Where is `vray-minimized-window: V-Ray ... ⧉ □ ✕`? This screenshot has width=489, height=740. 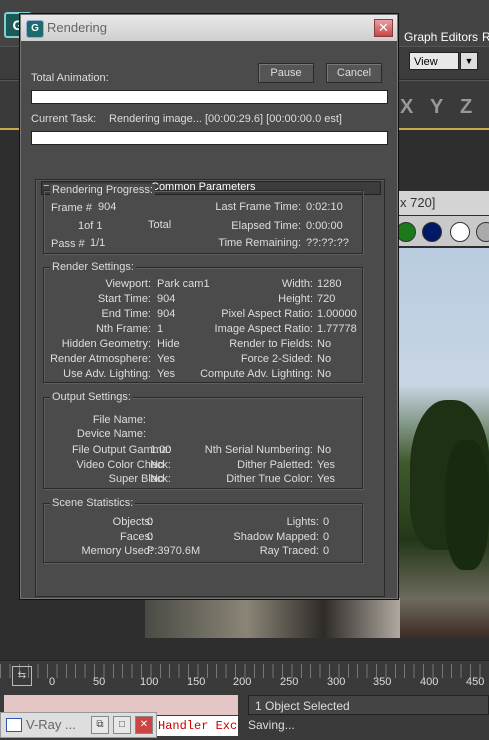 vray-minimized-window: V-Ray ... ⧉ □ ✕ is located at coordinates (78, 725).